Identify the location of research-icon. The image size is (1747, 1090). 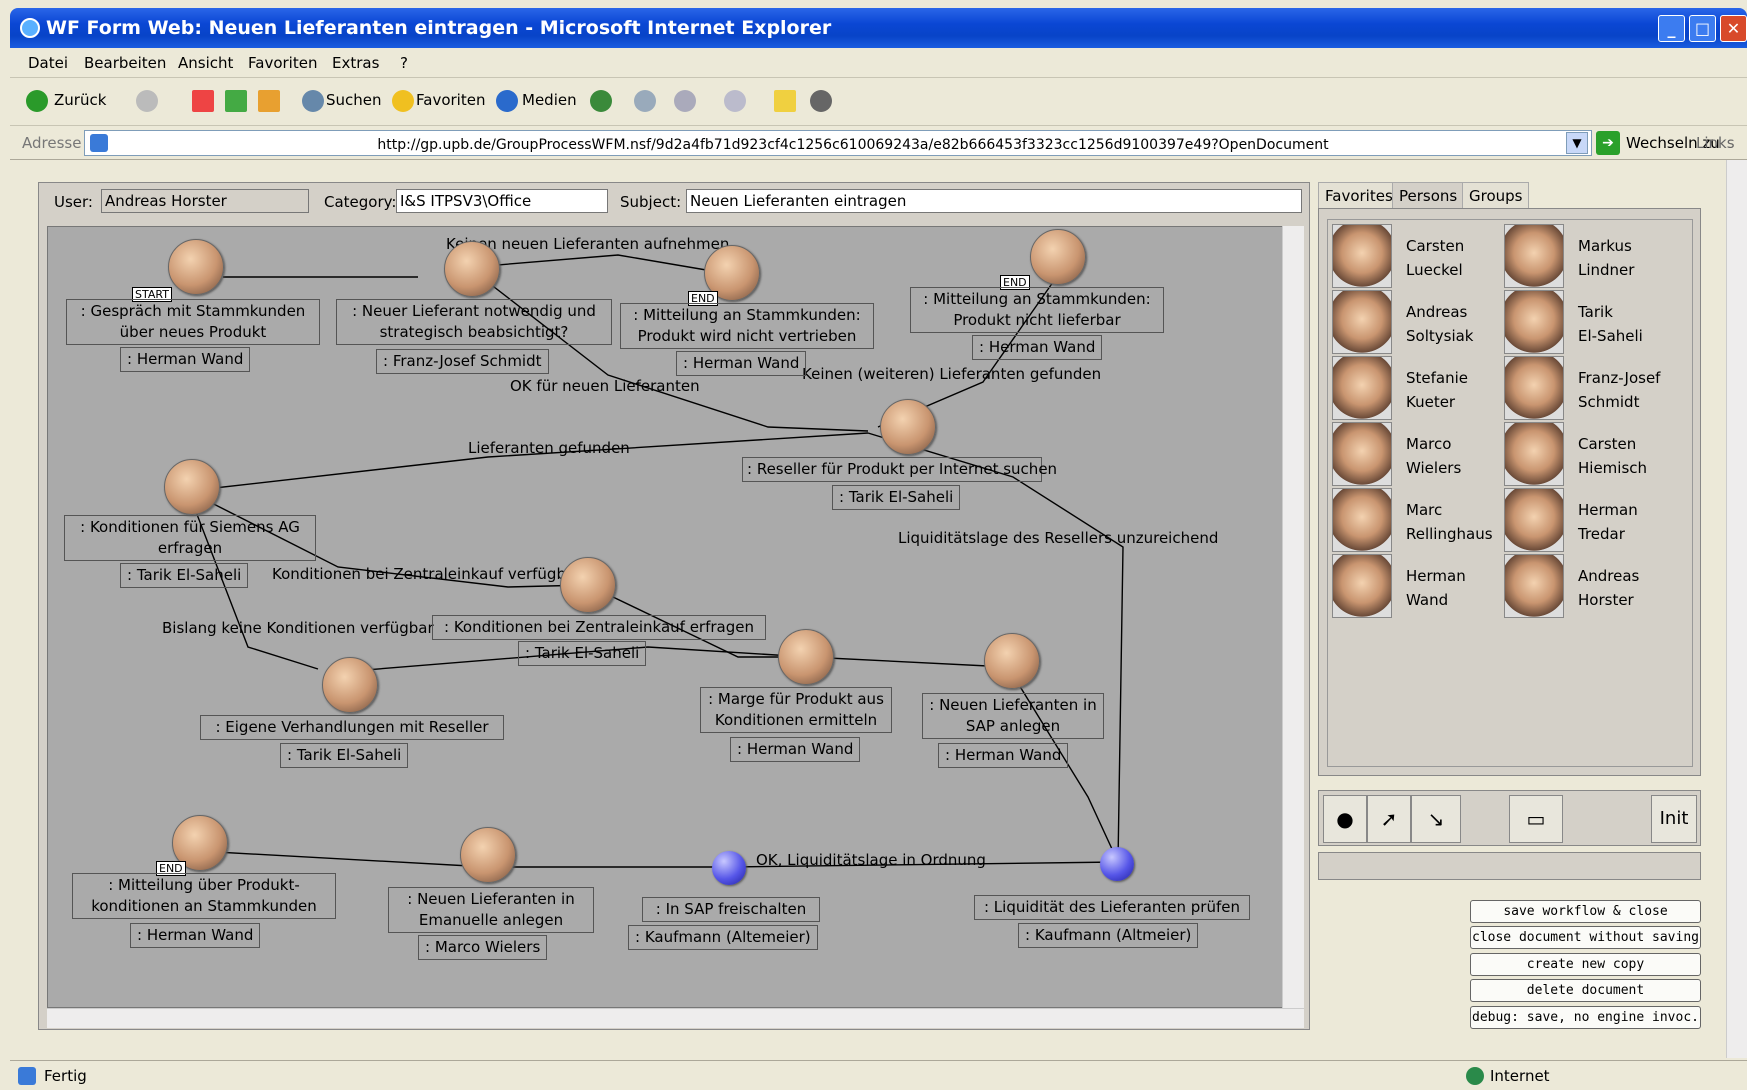
(821, 101).